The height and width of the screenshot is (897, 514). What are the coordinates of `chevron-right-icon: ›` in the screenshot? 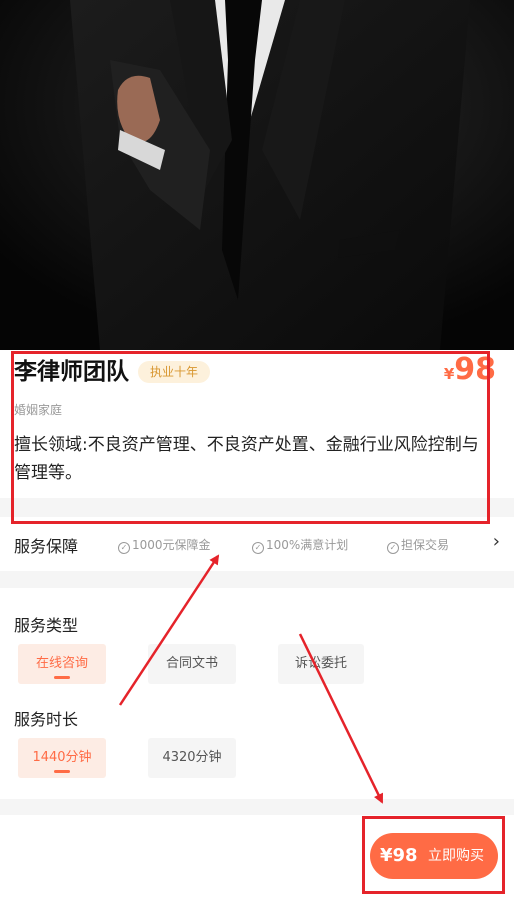 It's located at (496, 541).